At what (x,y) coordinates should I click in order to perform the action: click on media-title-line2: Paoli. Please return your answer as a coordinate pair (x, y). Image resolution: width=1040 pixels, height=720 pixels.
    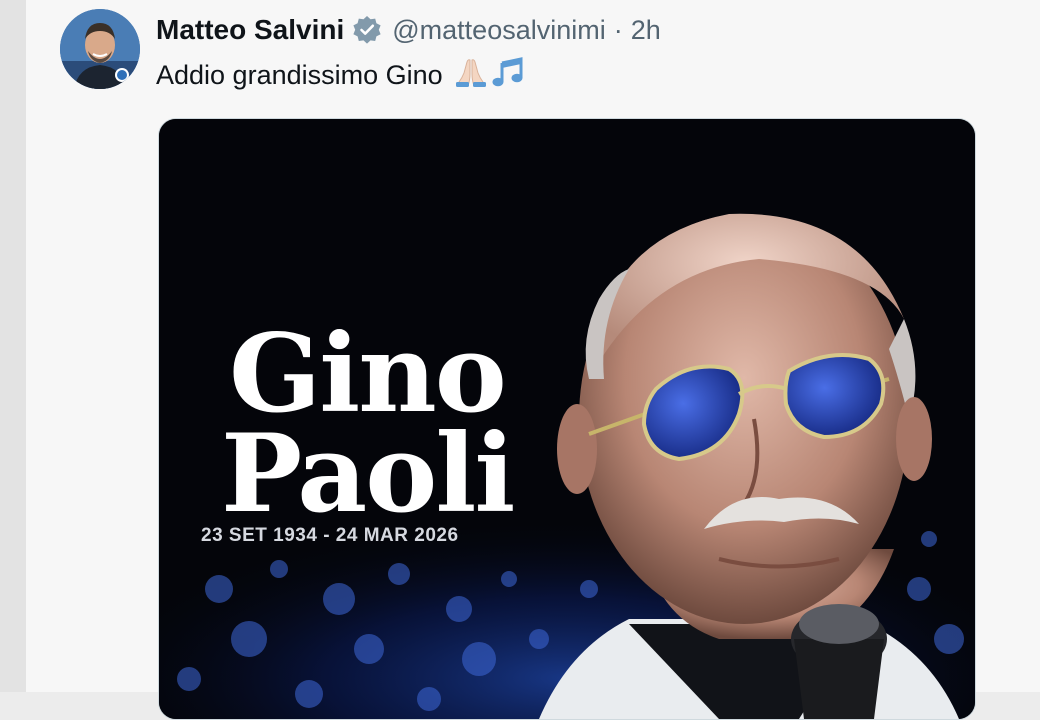
    Looking at the image, I should click on (368, 474).